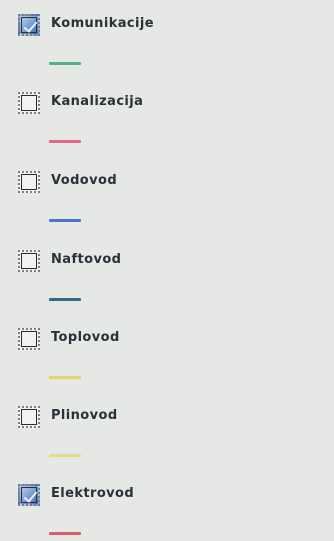 The image size is (334, 541). I want to click on layer-color-swatch-vodovod, so click(65, 220).